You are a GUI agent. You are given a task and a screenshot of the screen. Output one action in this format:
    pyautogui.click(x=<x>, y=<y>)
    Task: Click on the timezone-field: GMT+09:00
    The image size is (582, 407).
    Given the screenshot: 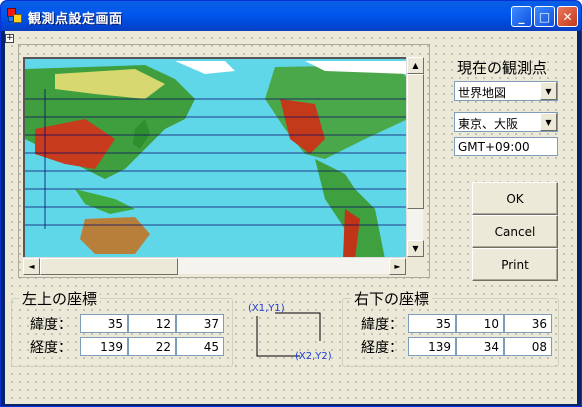 What is the action you would take?
    pyautogui.click(x=506, y=146)
    